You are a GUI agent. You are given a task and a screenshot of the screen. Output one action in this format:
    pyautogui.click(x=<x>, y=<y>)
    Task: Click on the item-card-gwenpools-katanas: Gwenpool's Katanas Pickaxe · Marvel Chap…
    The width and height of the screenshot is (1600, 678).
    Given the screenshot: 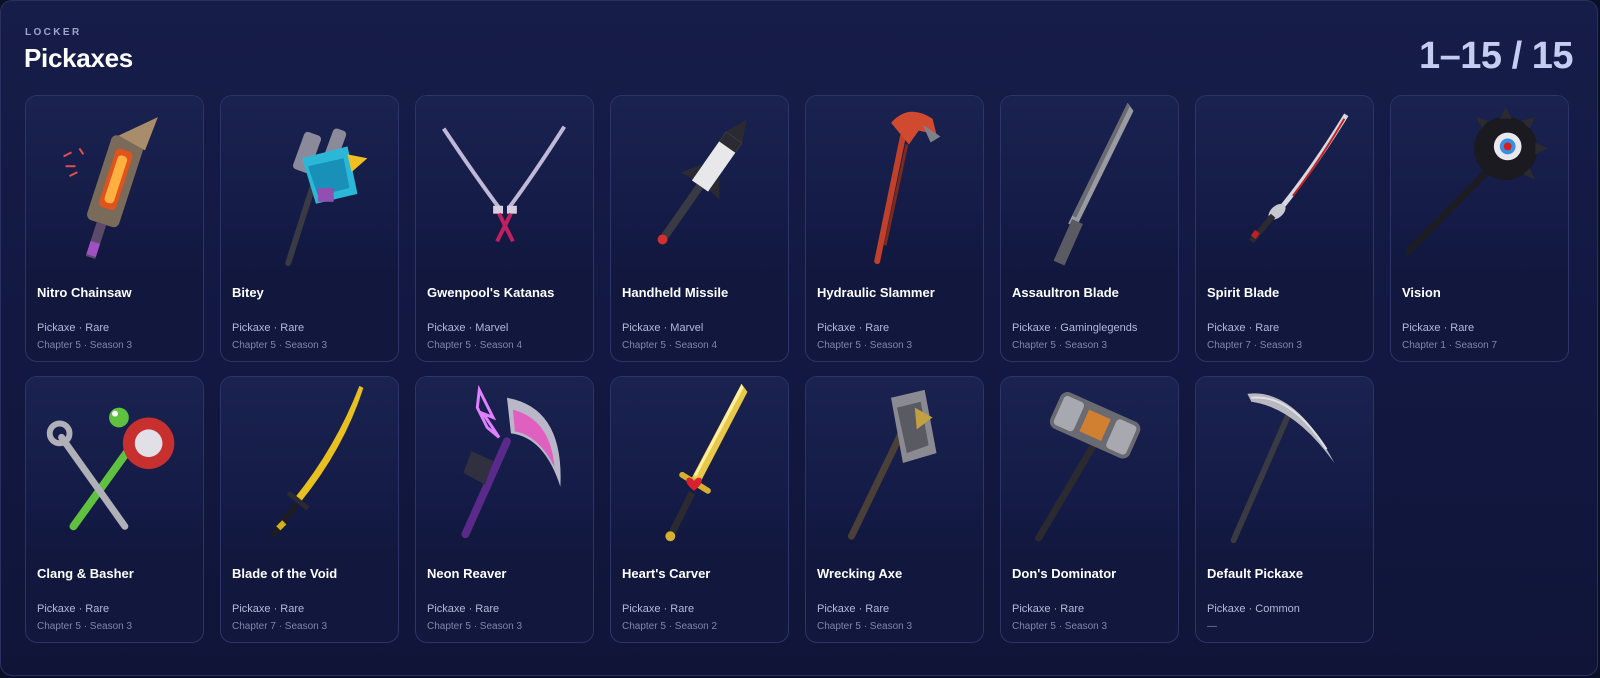 What is the action you would take?
    pyautogui.click(x=504, y=228)
    